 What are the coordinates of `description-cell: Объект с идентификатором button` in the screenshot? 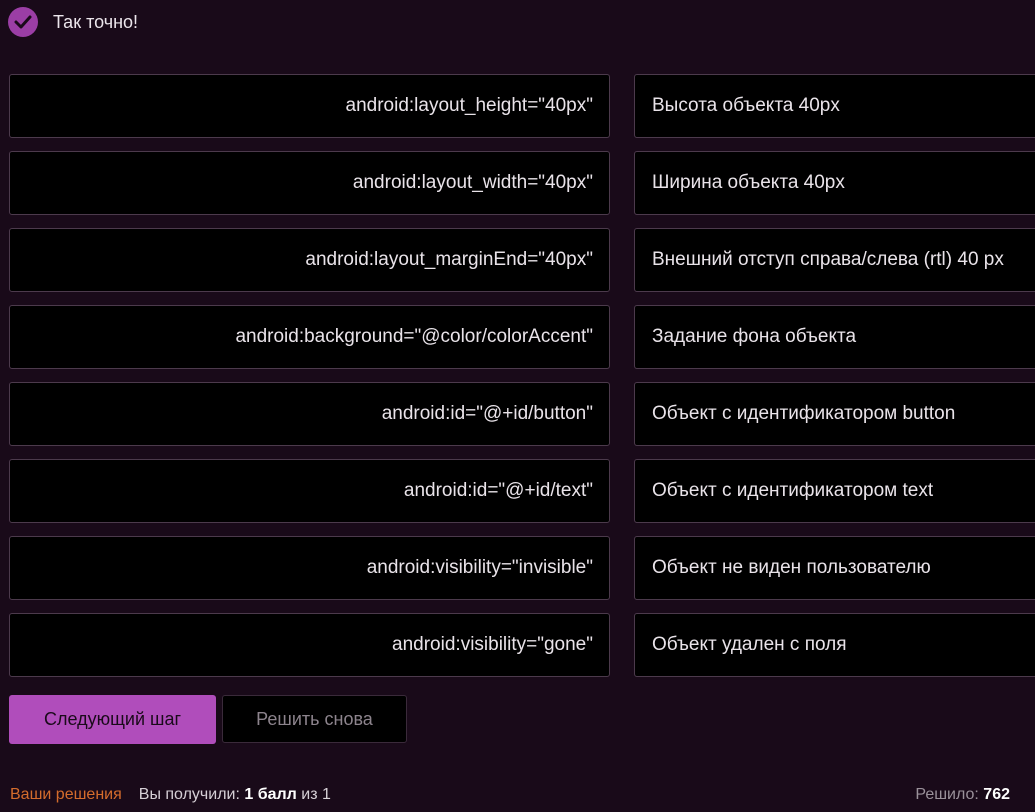 It's located at (834, 414).